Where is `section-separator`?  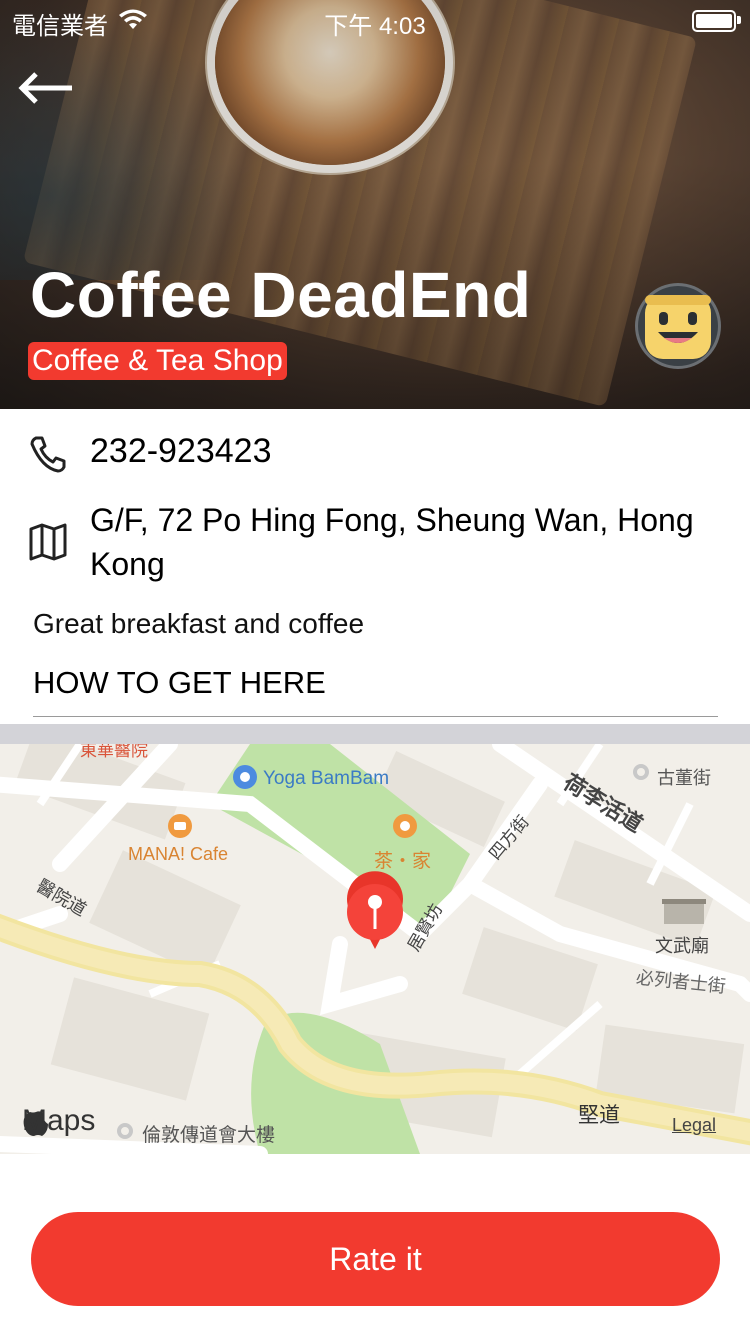
section-separator is located at coordinates (375, 734).